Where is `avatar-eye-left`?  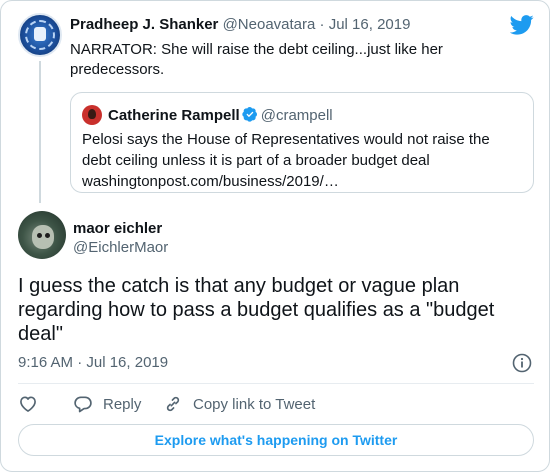 avatar-eye-left is located at coordinates (39, 235).